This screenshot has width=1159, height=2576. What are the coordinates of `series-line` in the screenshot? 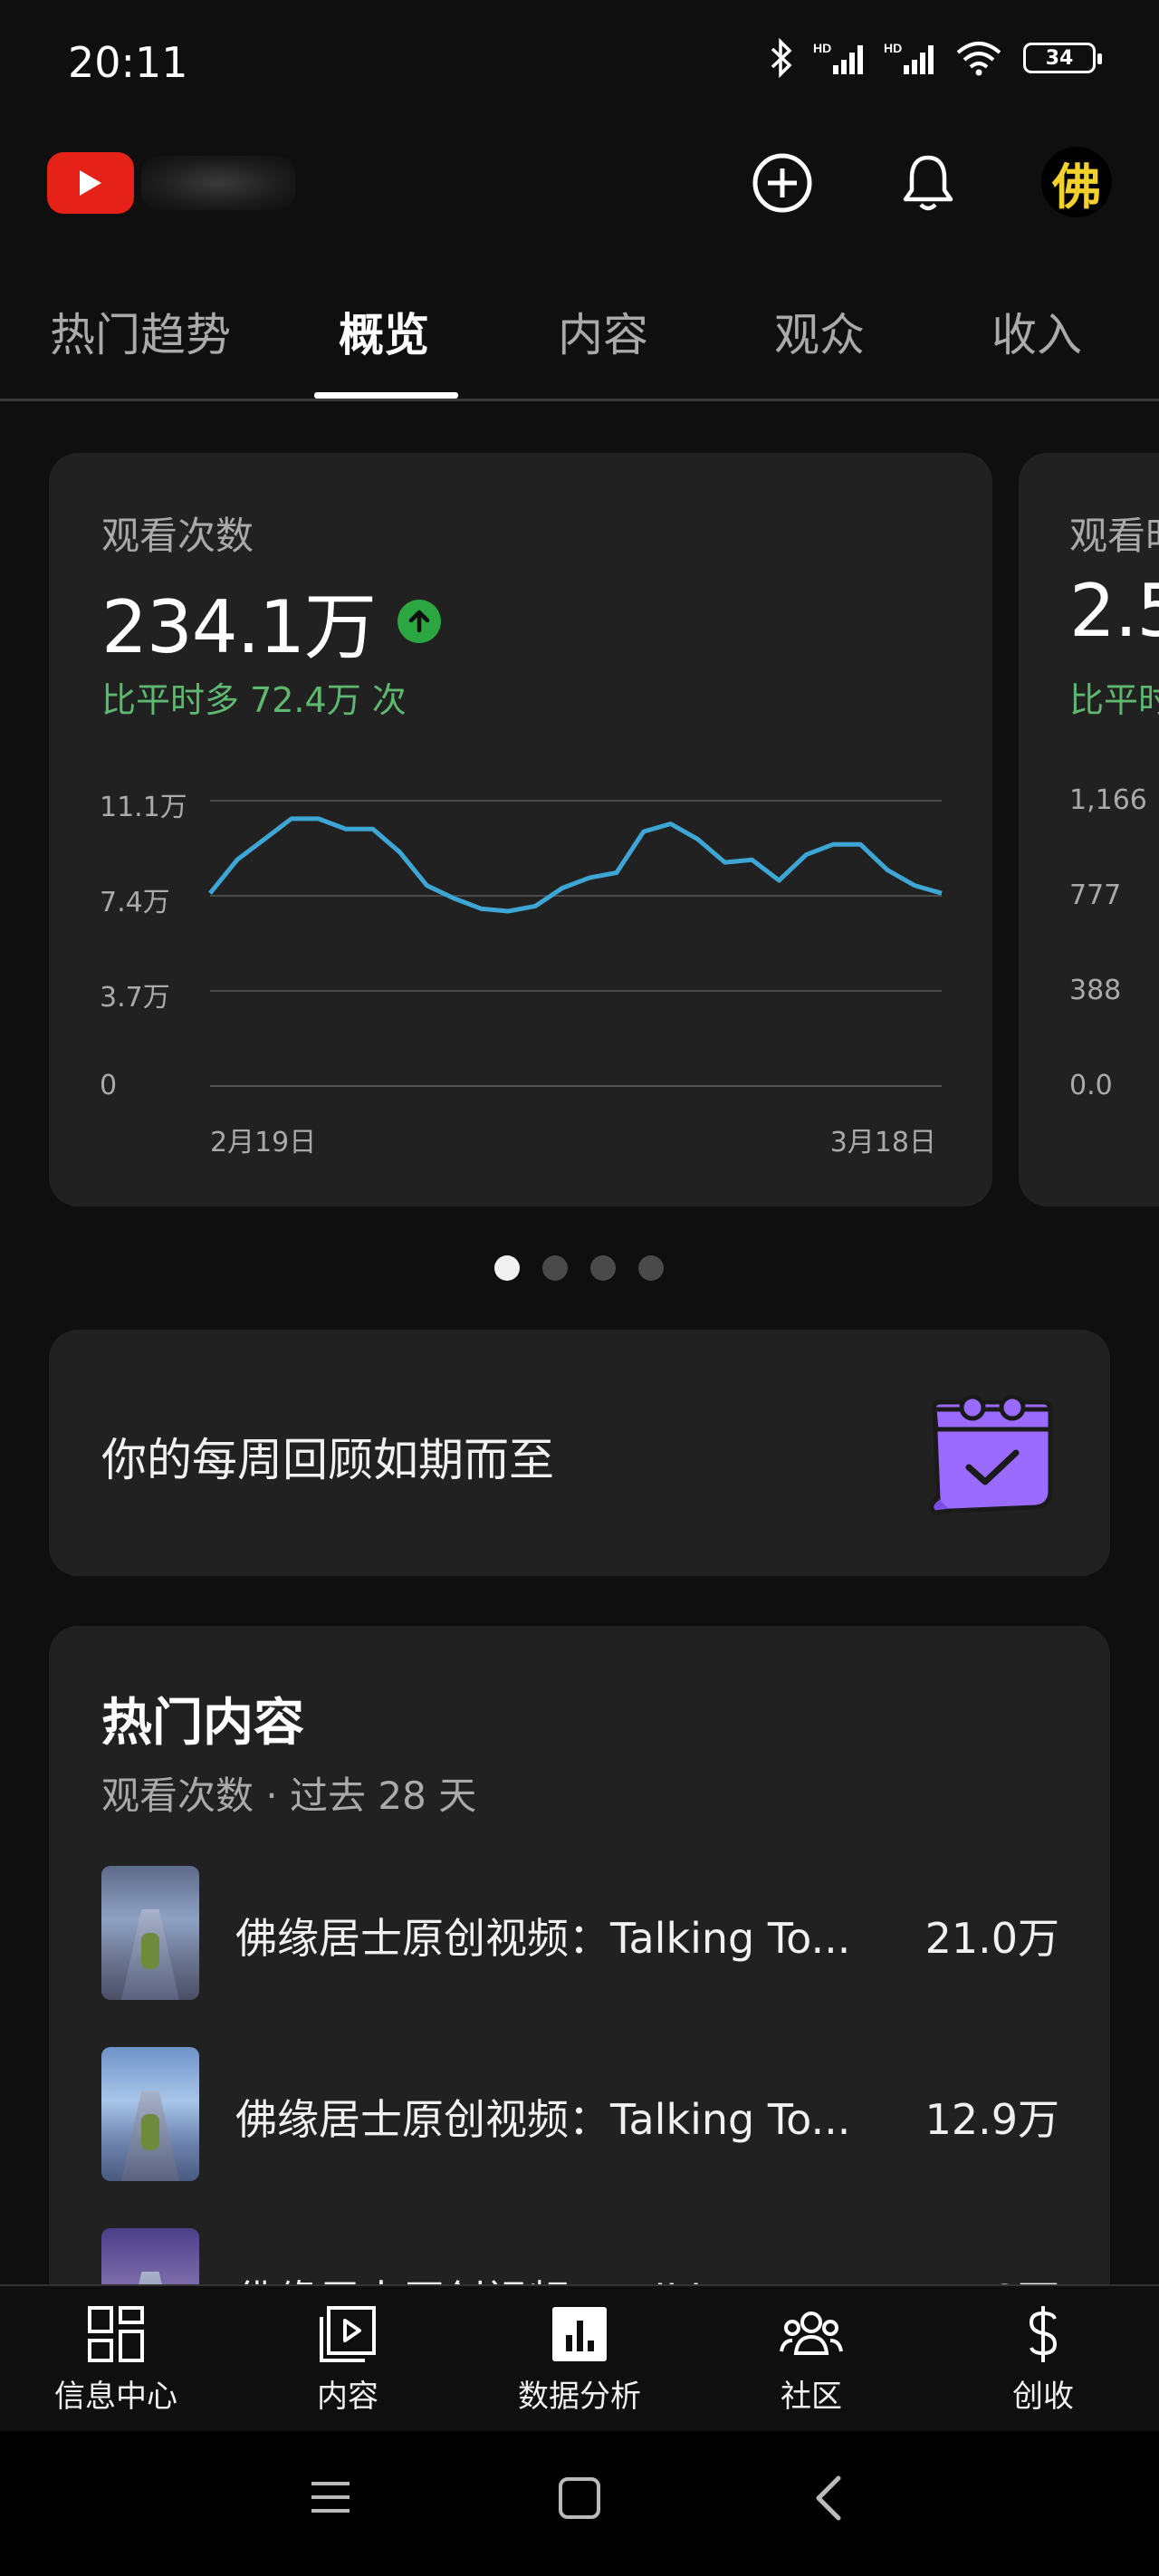 It's located at (575, 865).